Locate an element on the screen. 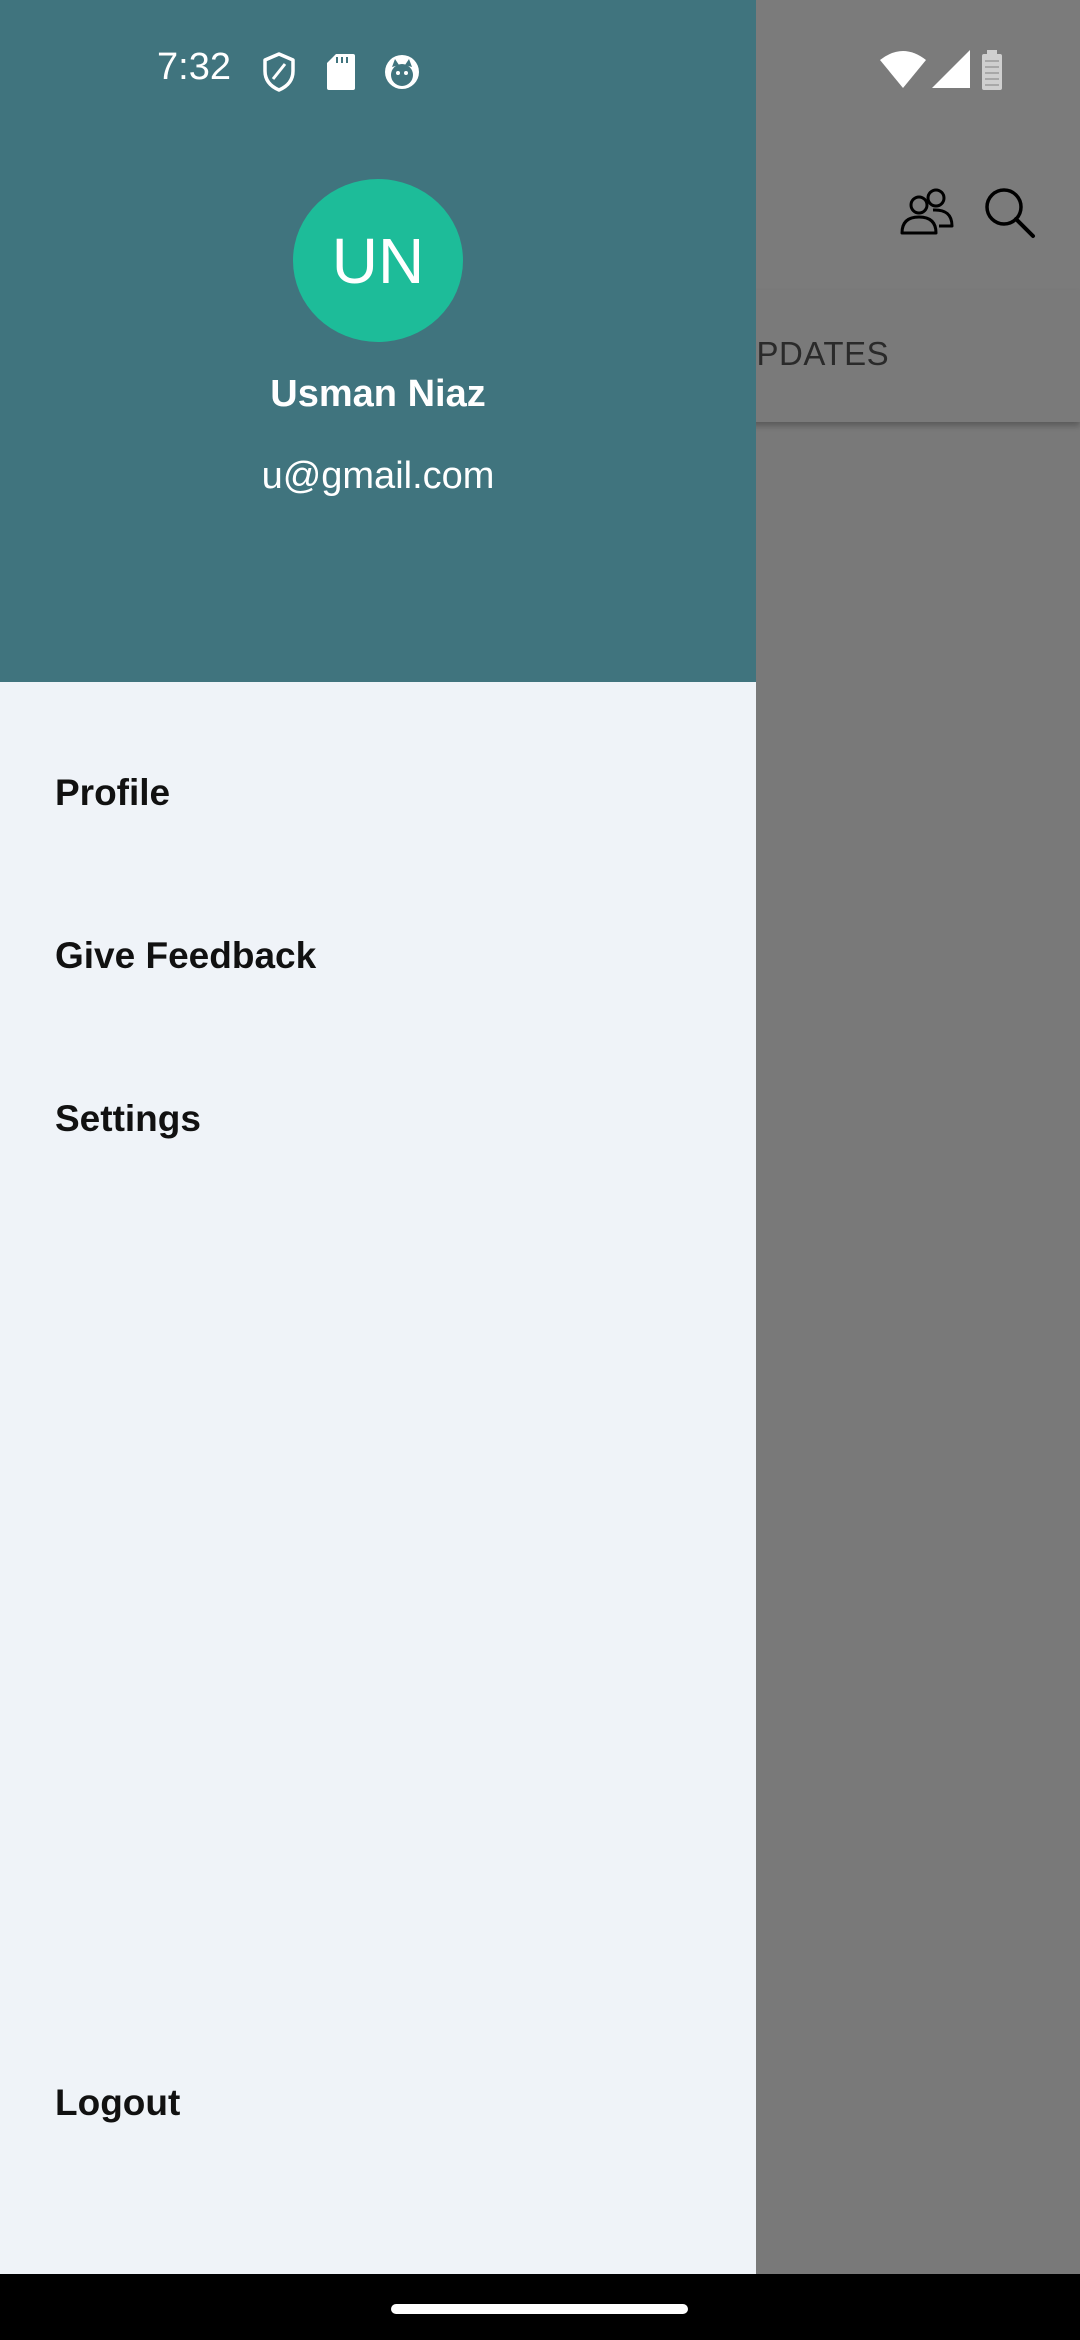 Image resolution: width=1080 pixels, height=2340 pixels. home-gesture-handle is located at coordinates (539, 2309).